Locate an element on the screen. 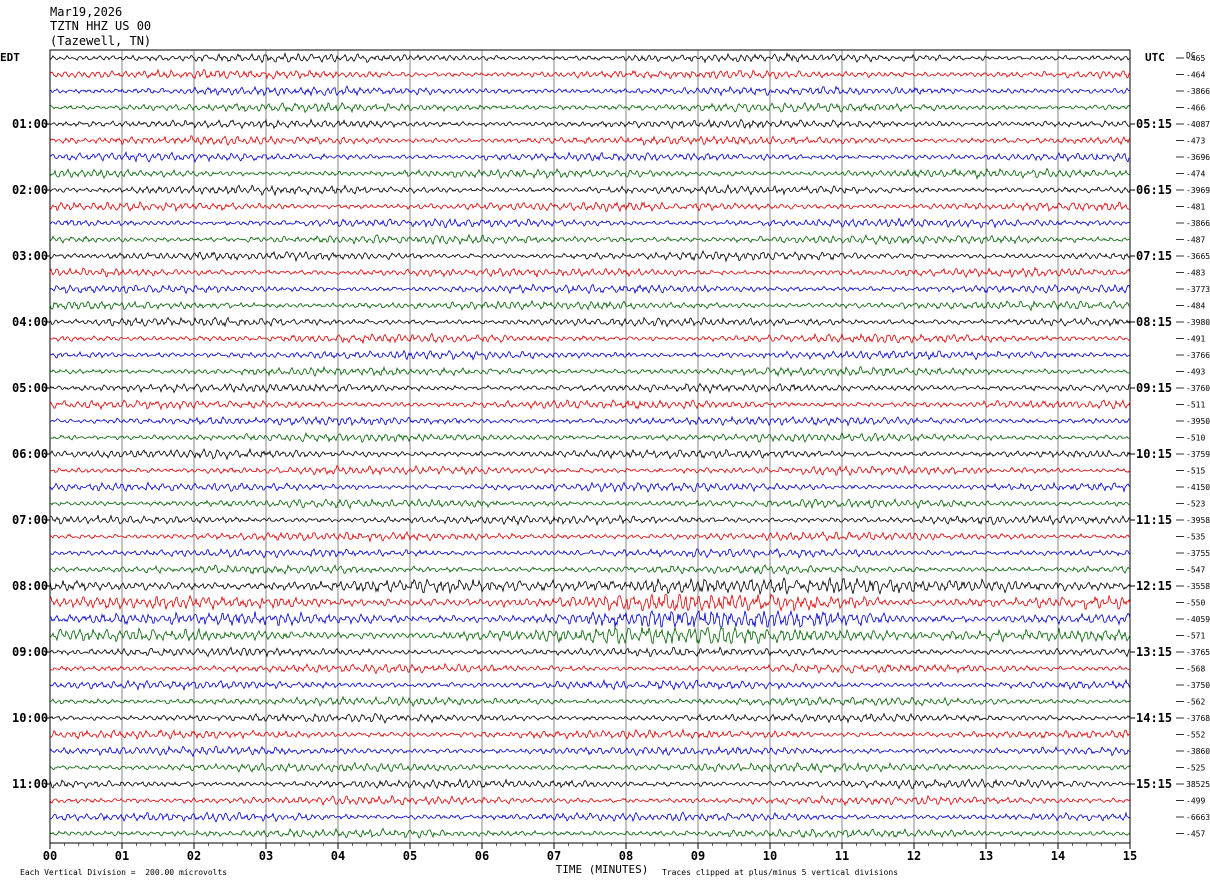  dc-offset-label: -36658 is located at coordinates (1198, 256).